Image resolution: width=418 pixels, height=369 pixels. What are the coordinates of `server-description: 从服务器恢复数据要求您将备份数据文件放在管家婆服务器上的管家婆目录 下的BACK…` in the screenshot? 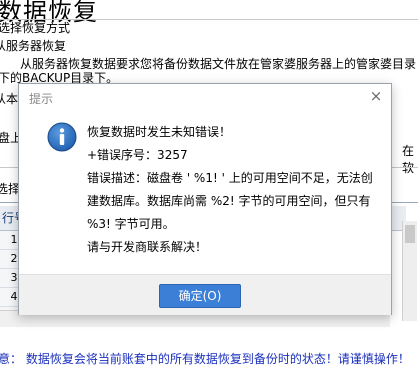 It's located at (209, 71).